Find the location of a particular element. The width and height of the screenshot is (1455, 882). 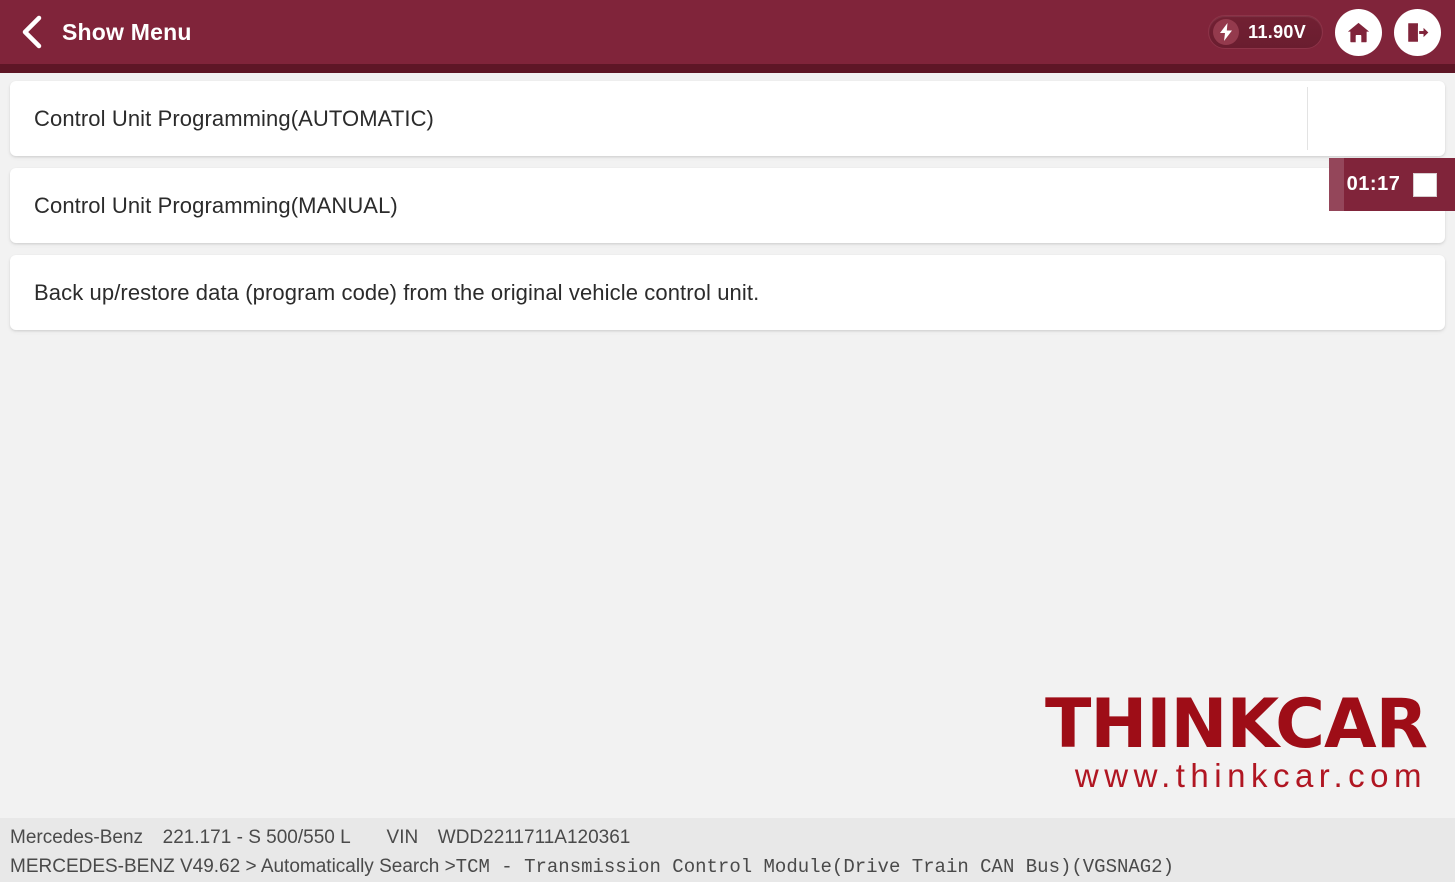

breadcrumb-software: MERCEDES-BENZ V49.62 is located at coordinates (125, 866).